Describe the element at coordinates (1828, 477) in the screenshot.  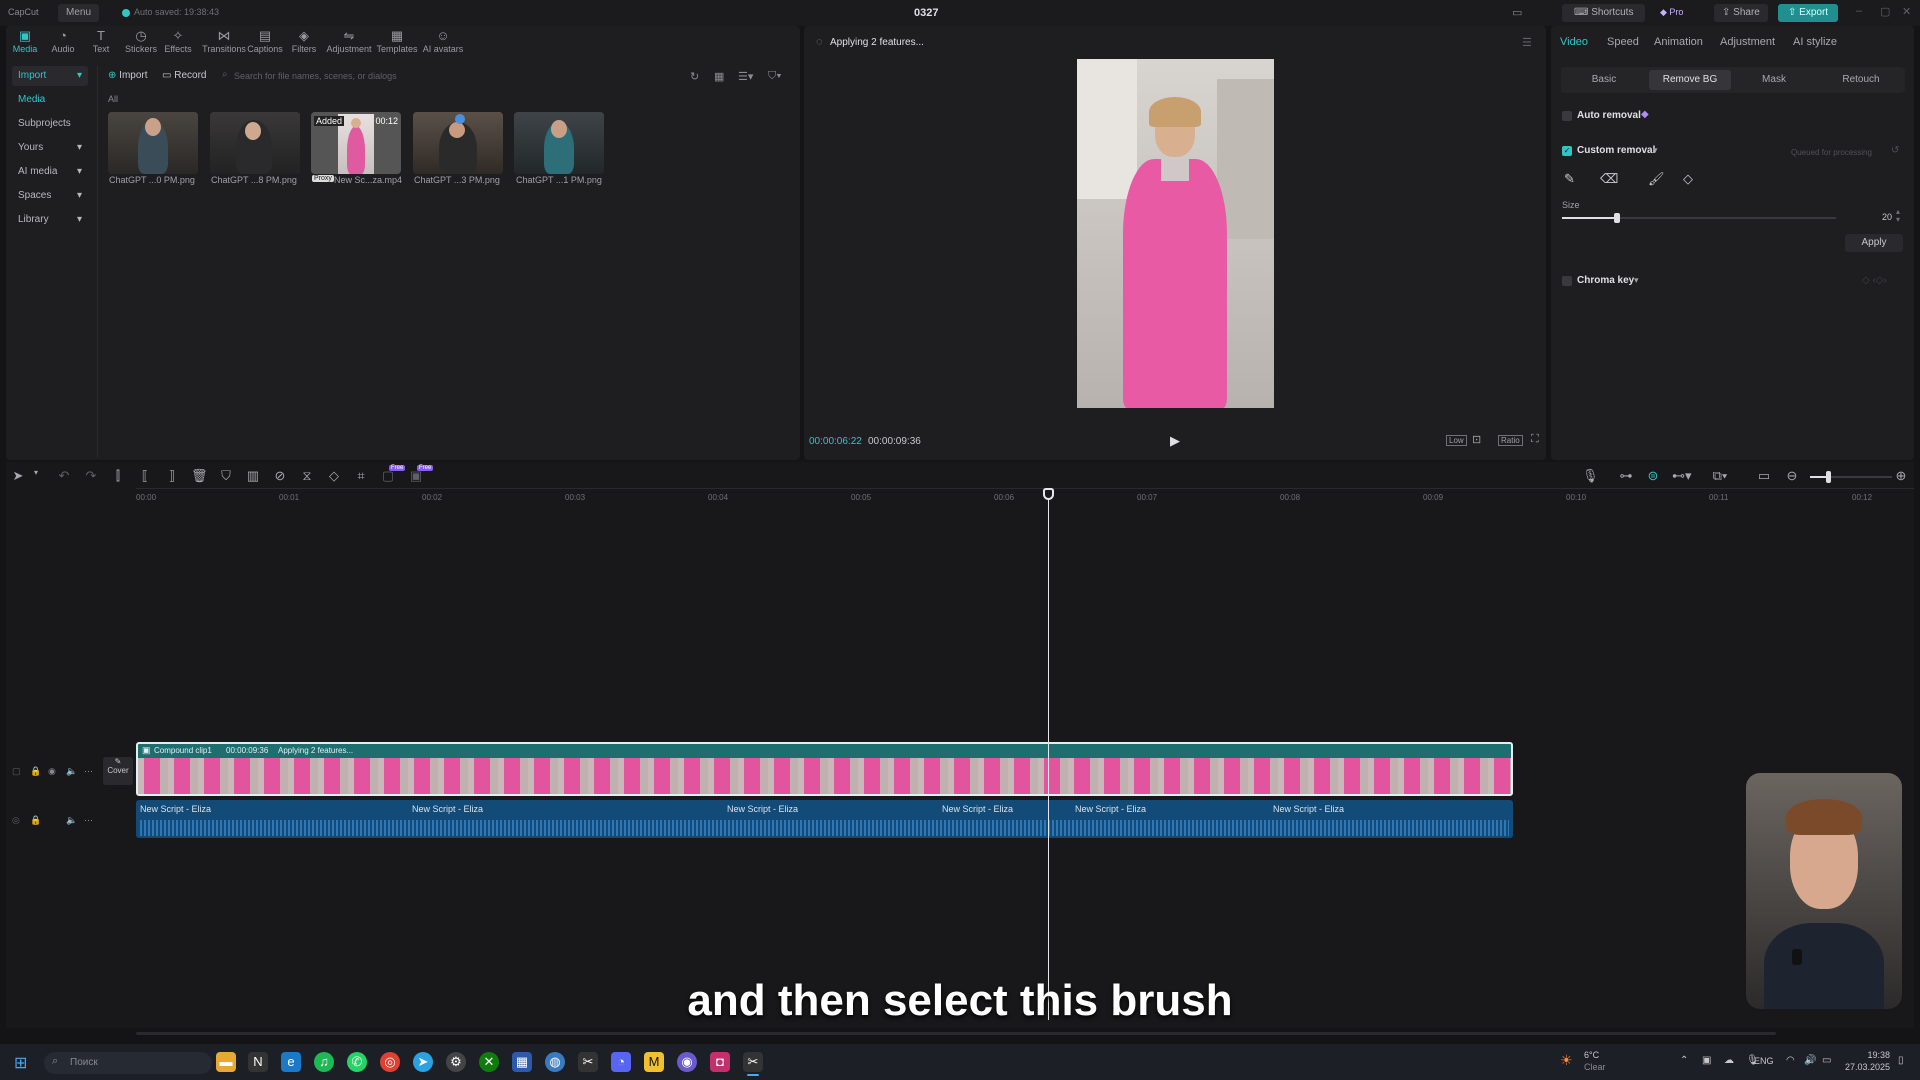
I see `zoom-slider-handle` at that location.